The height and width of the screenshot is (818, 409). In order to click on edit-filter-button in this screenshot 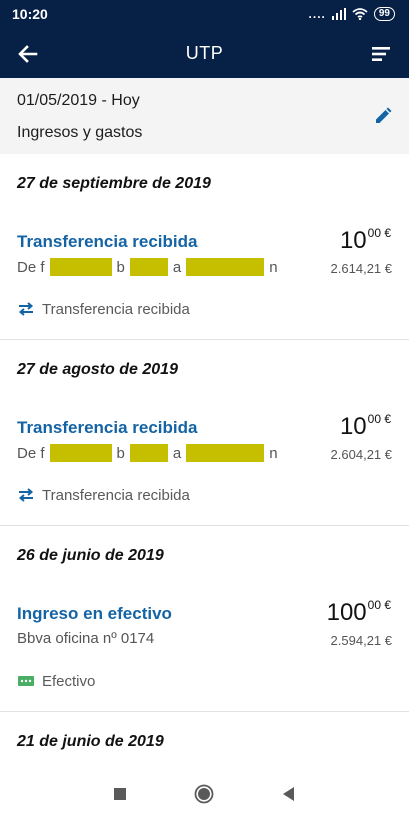, I will do `click(383, 116)`.